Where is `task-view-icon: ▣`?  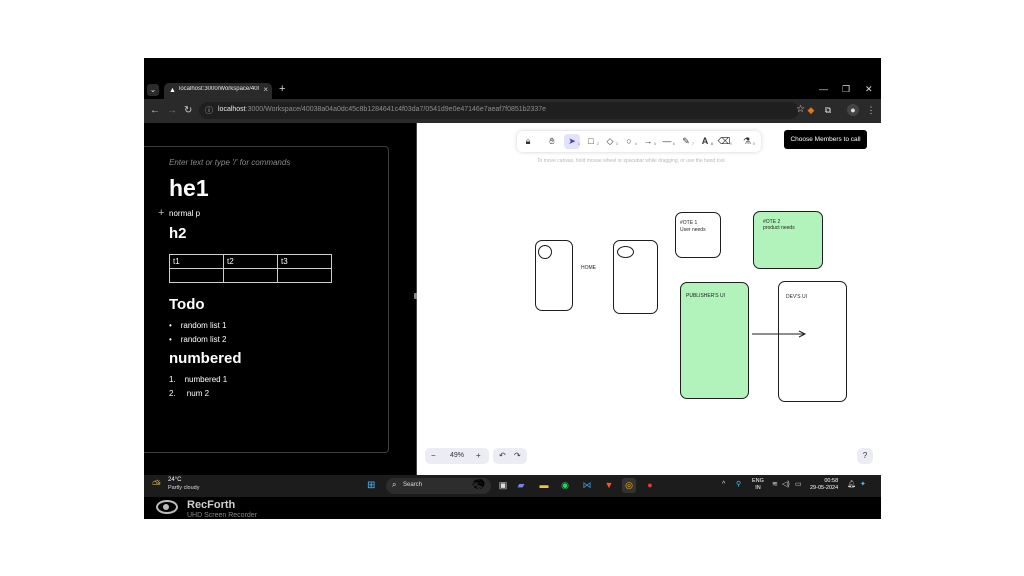 task-view-icon: ▣ is located at coordinates (503, 485).